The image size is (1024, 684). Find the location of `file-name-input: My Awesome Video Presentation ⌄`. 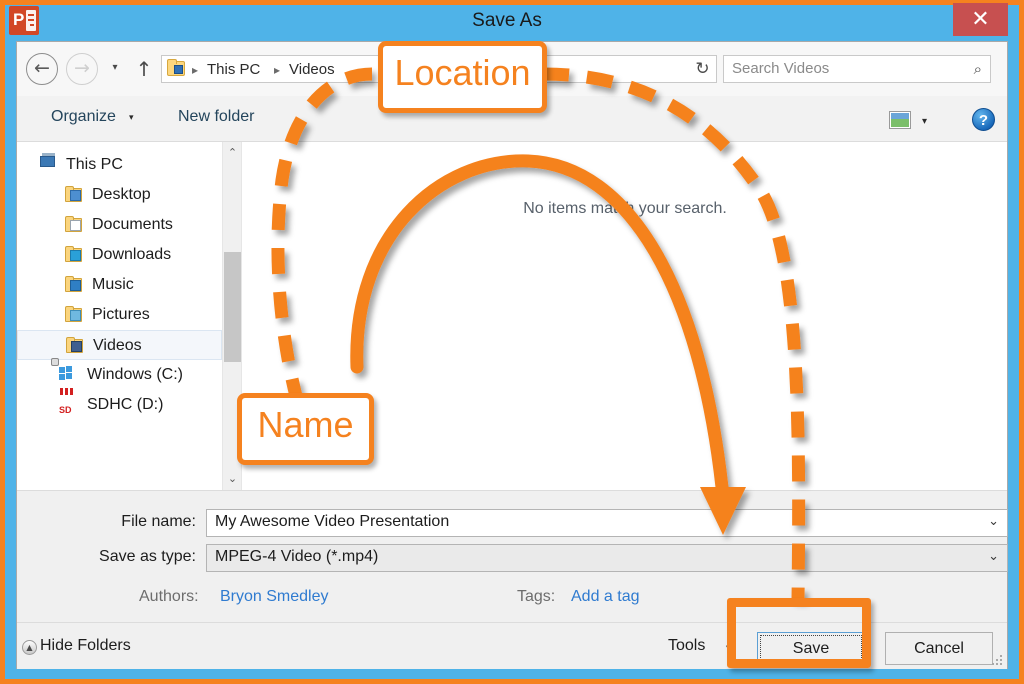

file-name-input: My Awesome Video Presentation ⌄ is located at coordinates (607, 523).